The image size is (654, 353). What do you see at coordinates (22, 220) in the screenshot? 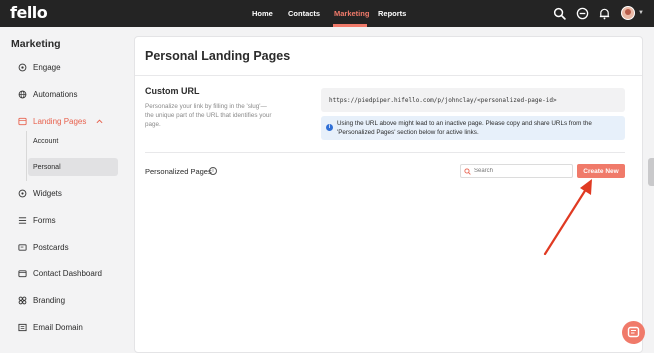
I see `form-icon` at bounding box center [22, 220].